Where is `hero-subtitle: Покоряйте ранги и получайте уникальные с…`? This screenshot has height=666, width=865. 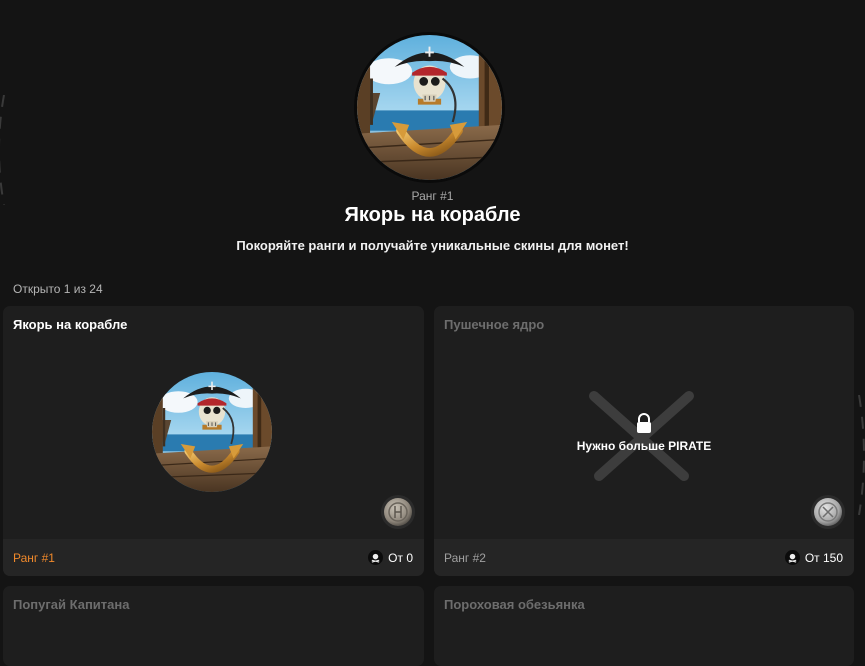
hero-subtitle: Покоряйте ранги и получайте уникальные с… is located at coordinates (432, 245).